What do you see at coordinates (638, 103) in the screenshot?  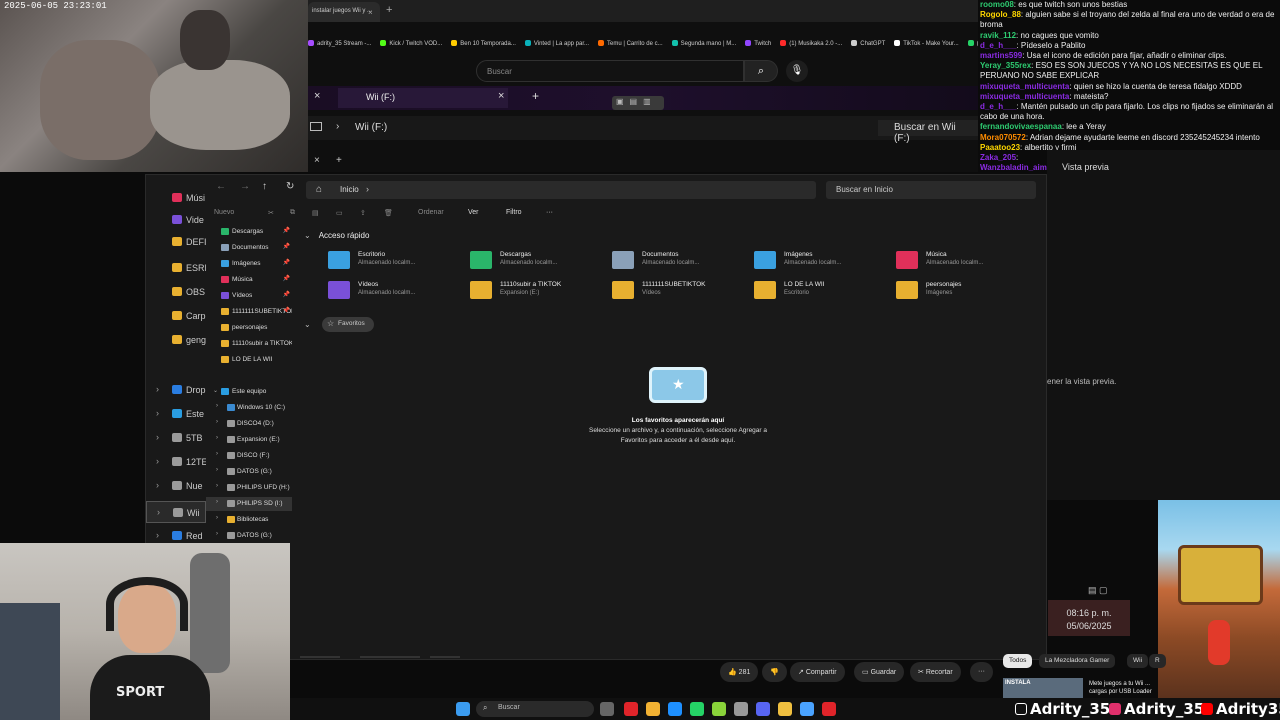 I see `capture-tools: ▣▤▥` at bounding box center [638, 103].